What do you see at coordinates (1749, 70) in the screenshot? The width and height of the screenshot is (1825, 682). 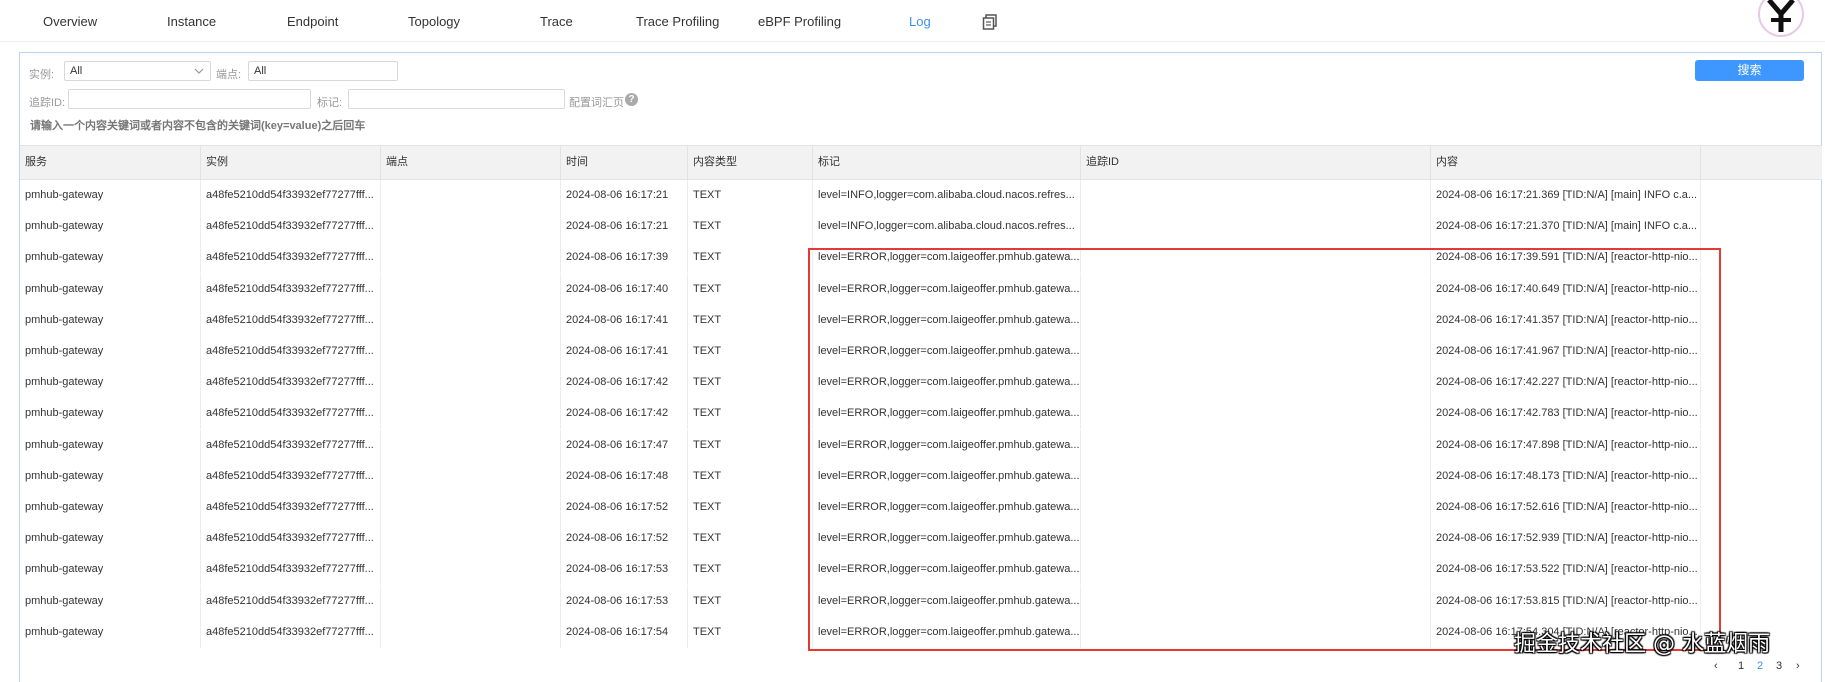 I see `search-button: 搜索` at bounding box center [1749, 70].